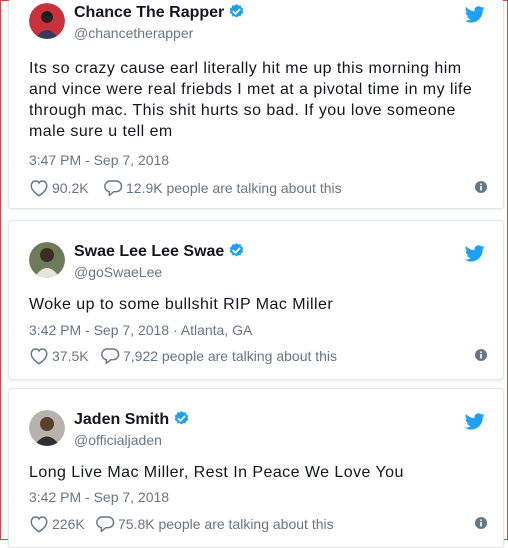  Describe the element at coordinates (226, 524) in the screenshot. I see `talking-count: 75.8K people are talking about this` at that location.